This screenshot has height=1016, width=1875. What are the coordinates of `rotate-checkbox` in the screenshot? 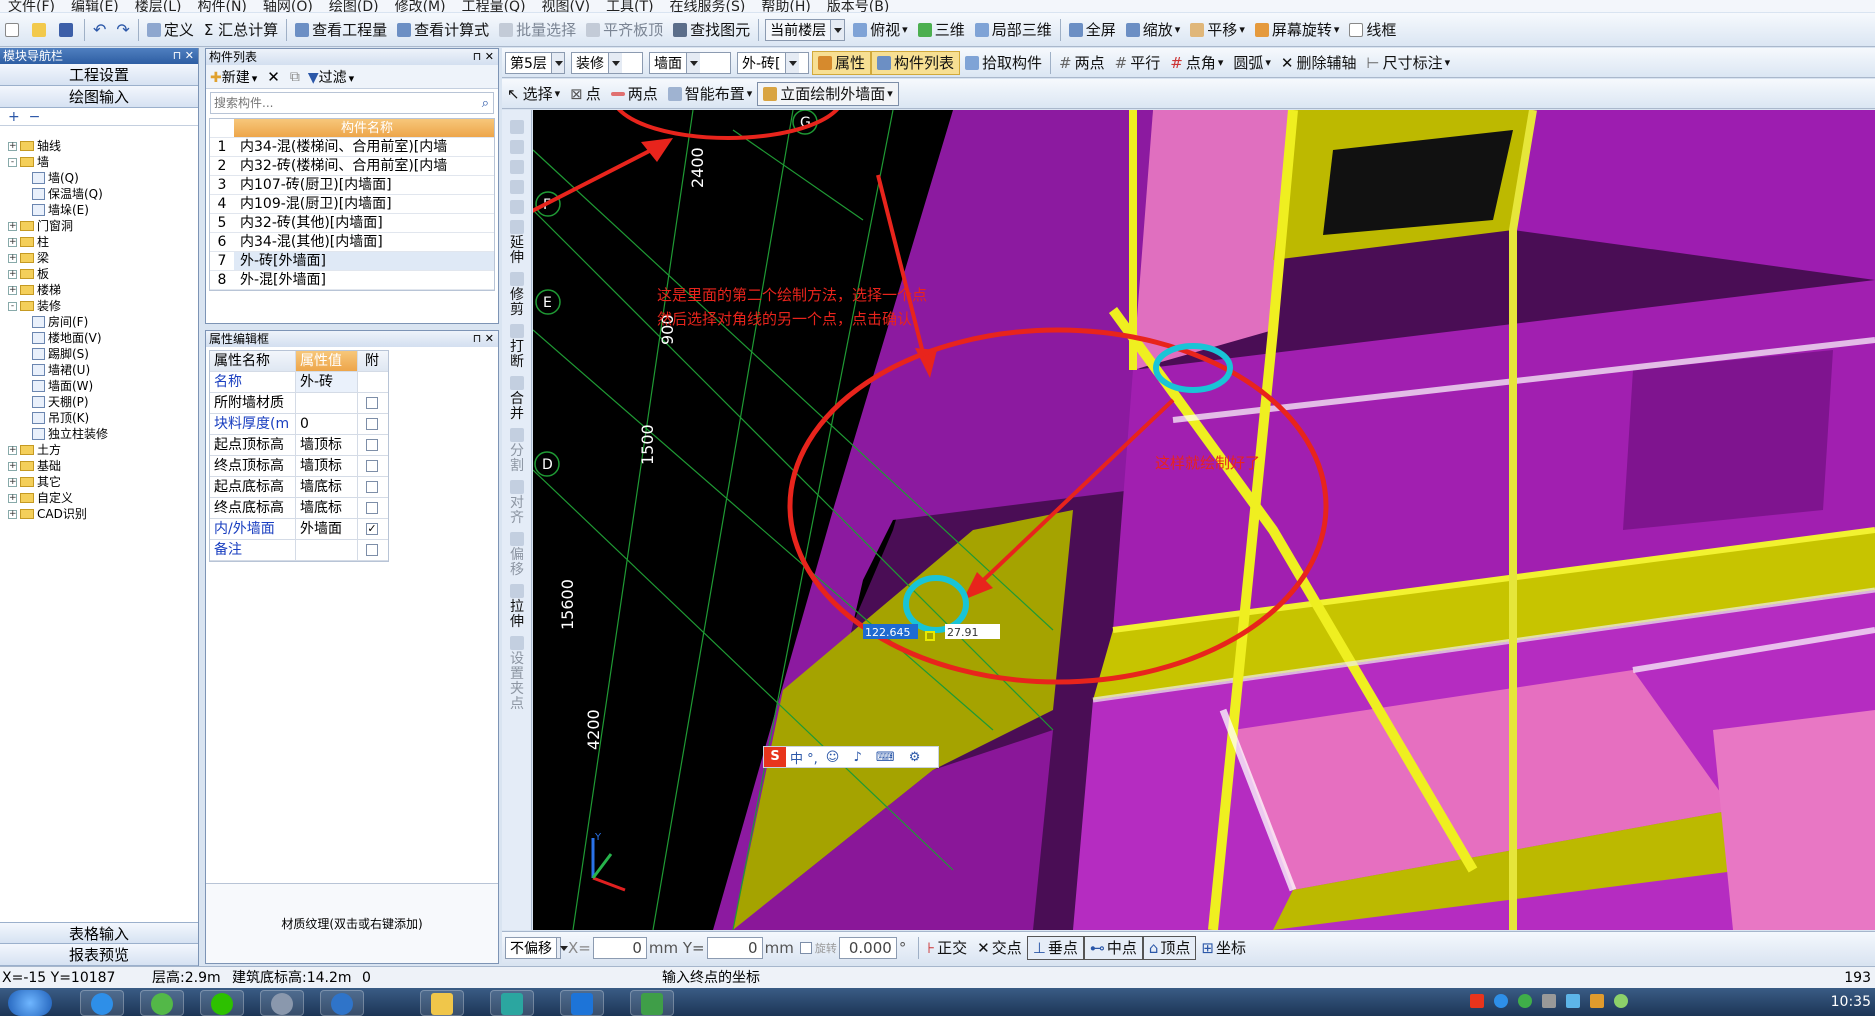 It's located at (805, 947).